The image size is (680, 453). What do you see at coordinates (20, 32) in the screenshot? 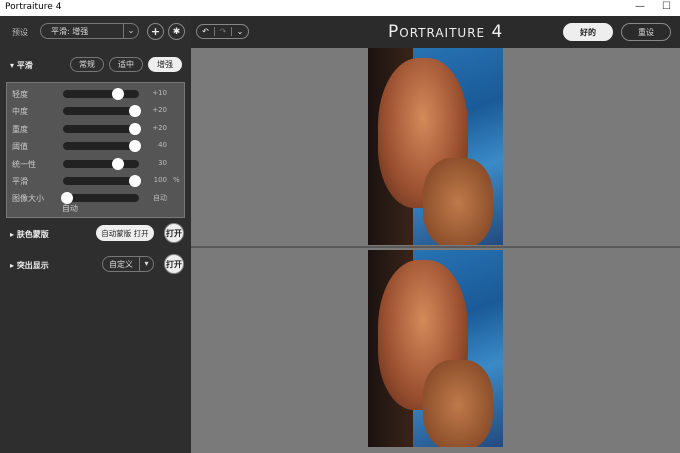
I see `presets-label: 预设` at bounding box center [20, 32].